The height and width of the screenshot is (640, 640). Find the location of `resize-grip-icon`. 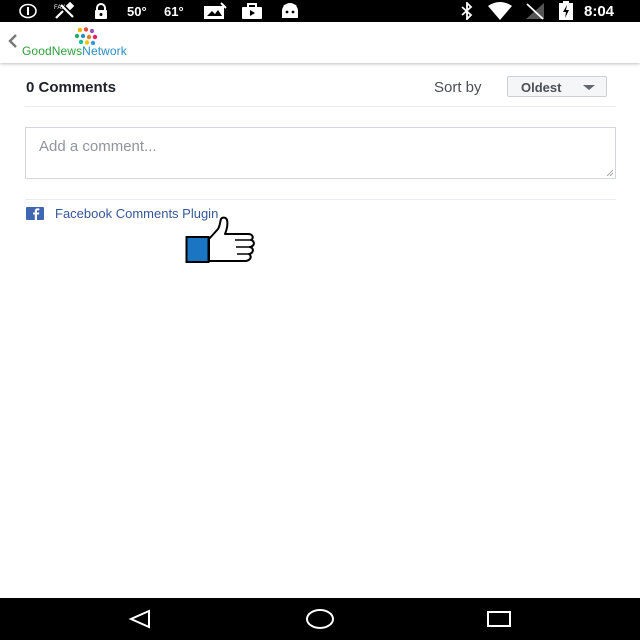

resize-grip-icon is located at coordinates (609, 172).